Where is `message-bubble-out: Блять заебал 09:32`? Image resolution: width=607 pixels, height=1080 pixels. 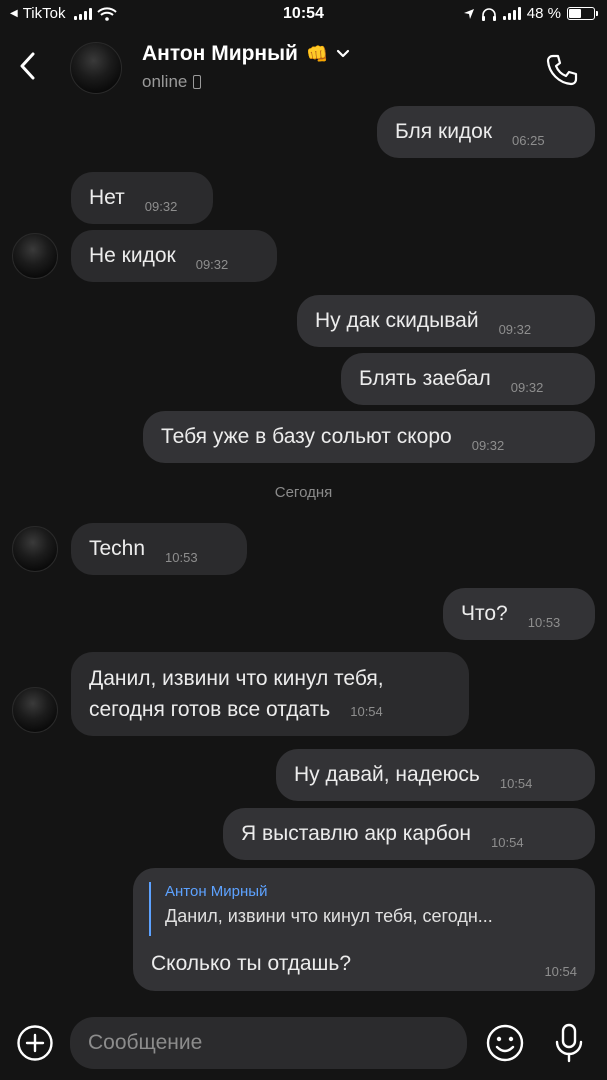
message-bubble-out: Блять заебал 09:32 is located at coordinates (468, 379).